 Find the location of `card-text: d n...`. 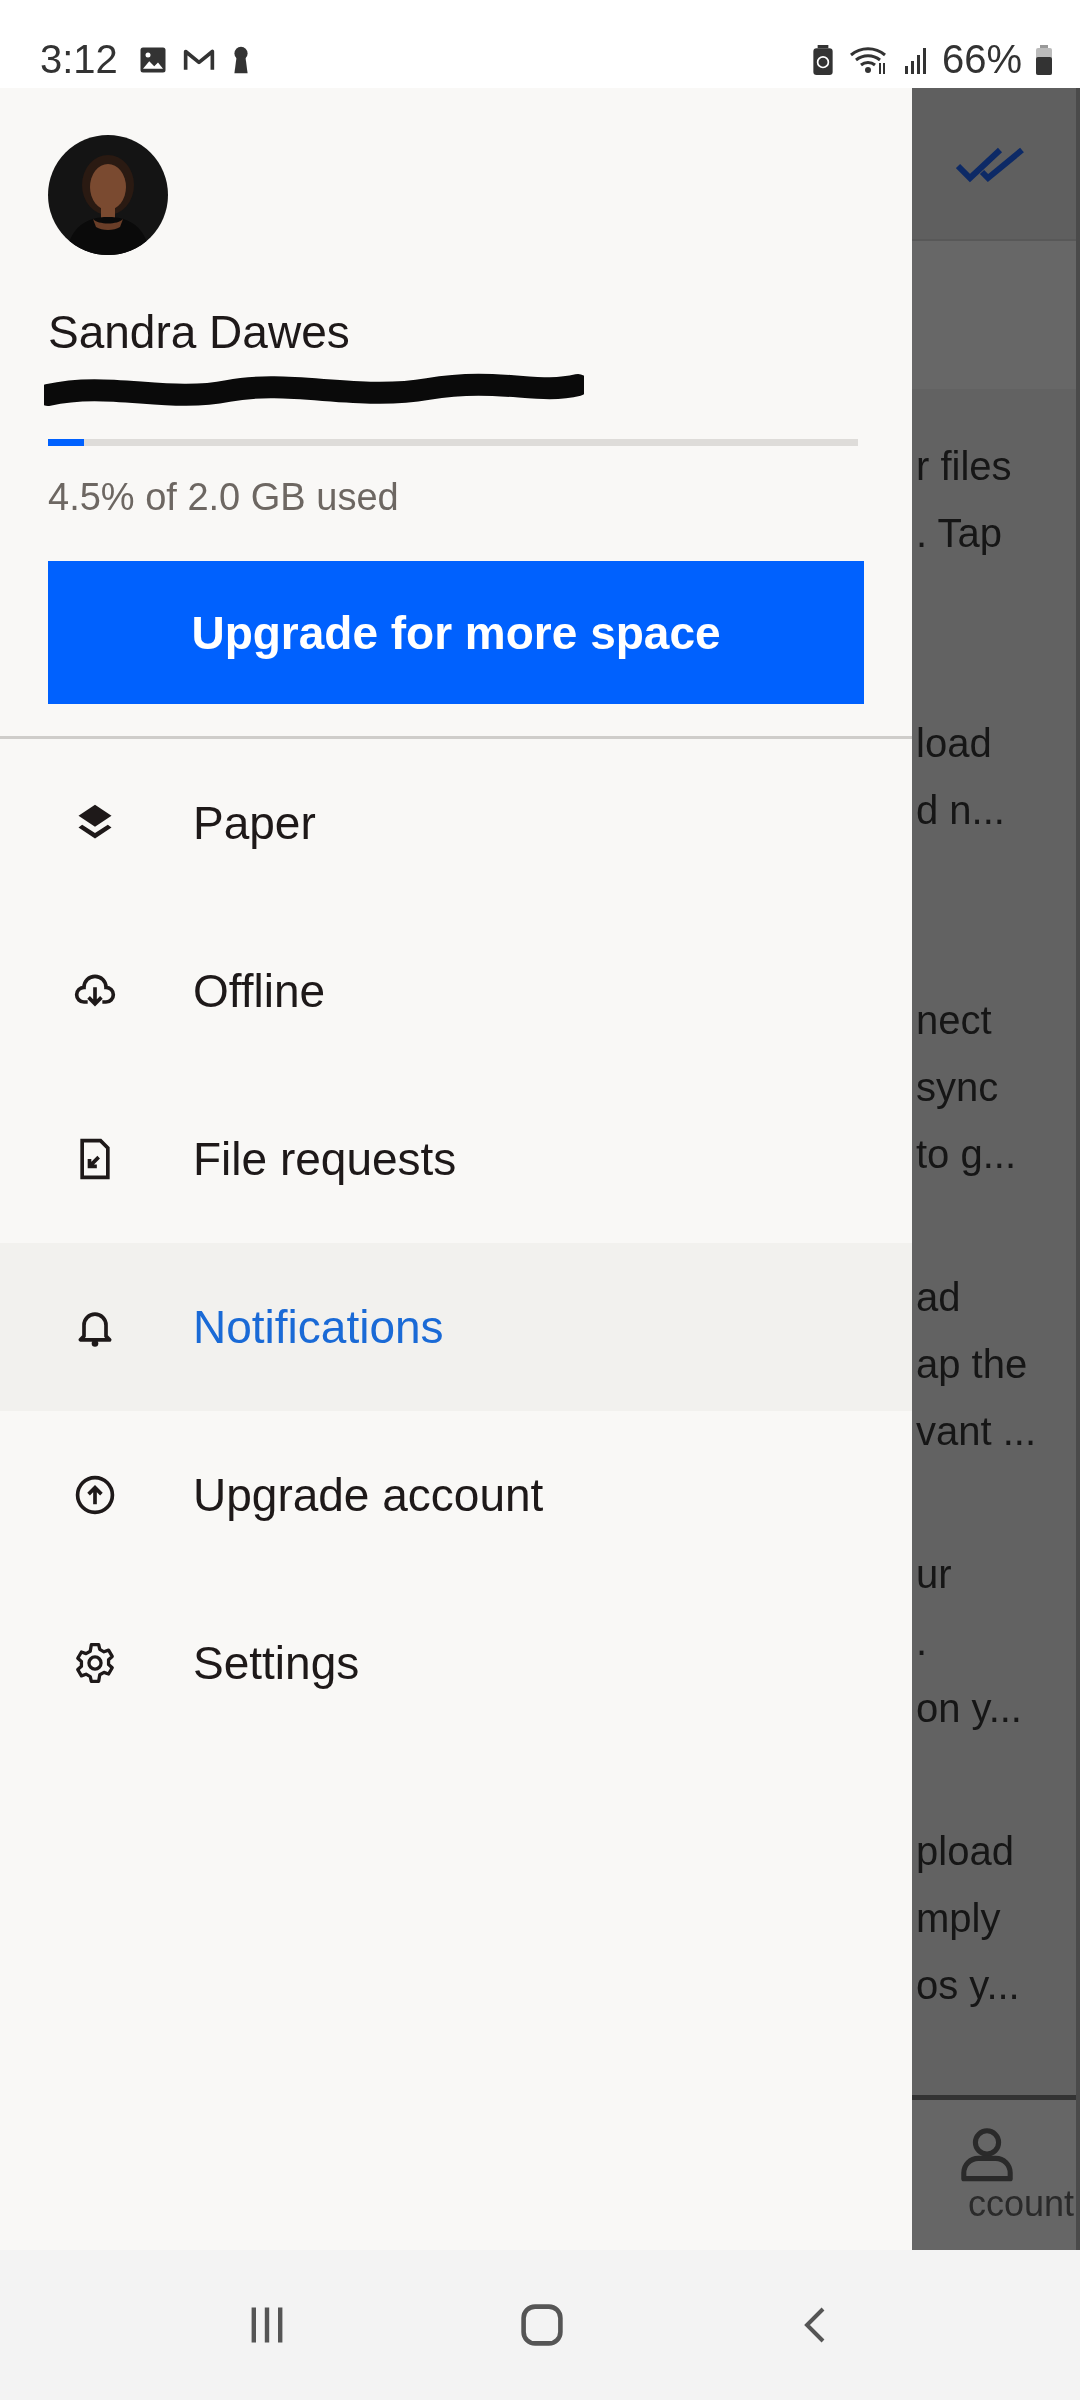

card-text: d n... is located at coordinates (960, 811).